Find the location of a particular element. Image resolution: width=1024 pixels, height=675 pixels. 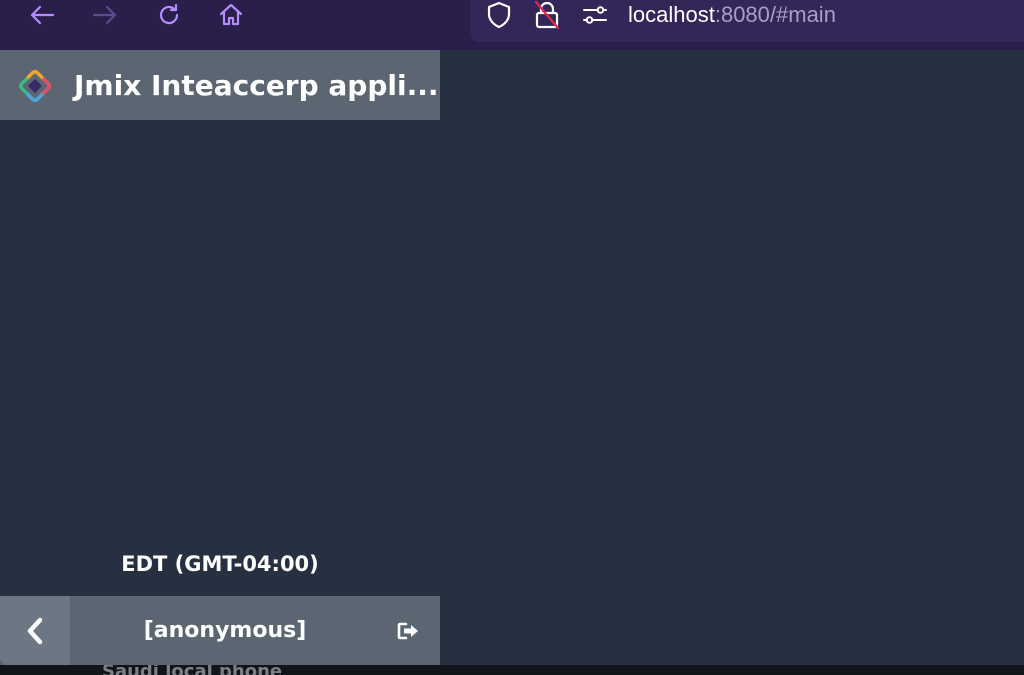

reload-icon is located at coordinates (169, 15).